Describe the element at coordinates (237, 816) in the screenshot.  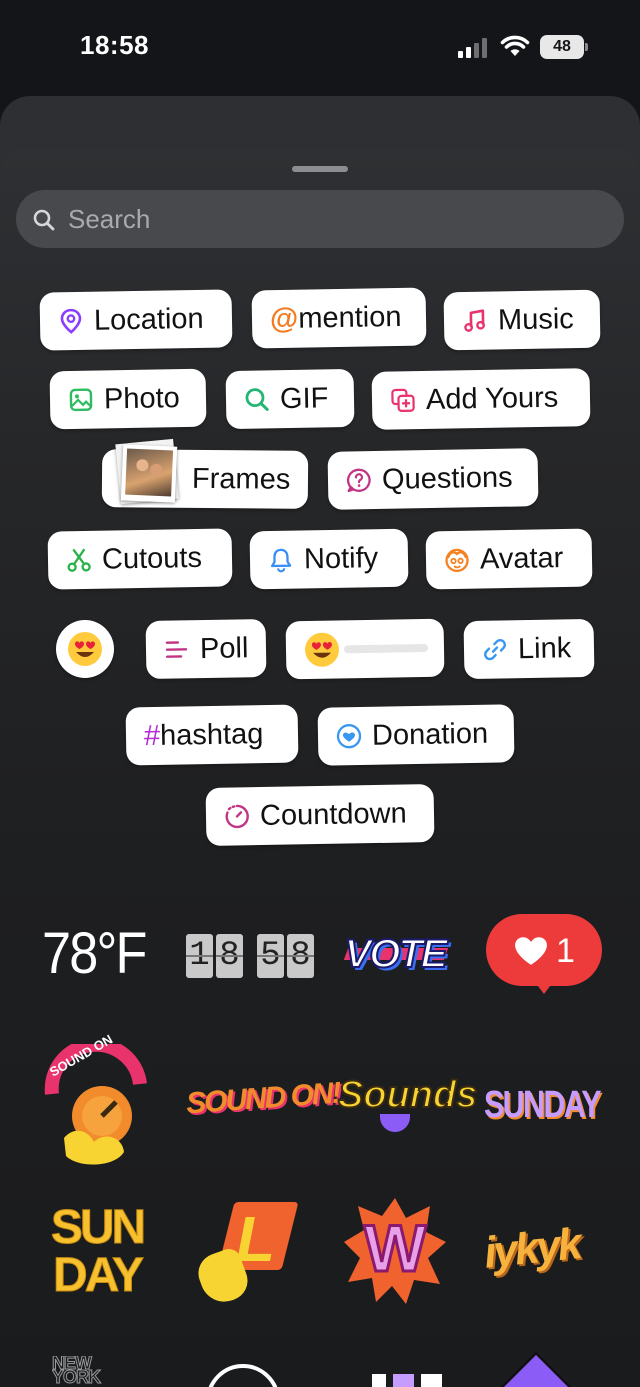
I see `countdown-timer-icon` at that location.